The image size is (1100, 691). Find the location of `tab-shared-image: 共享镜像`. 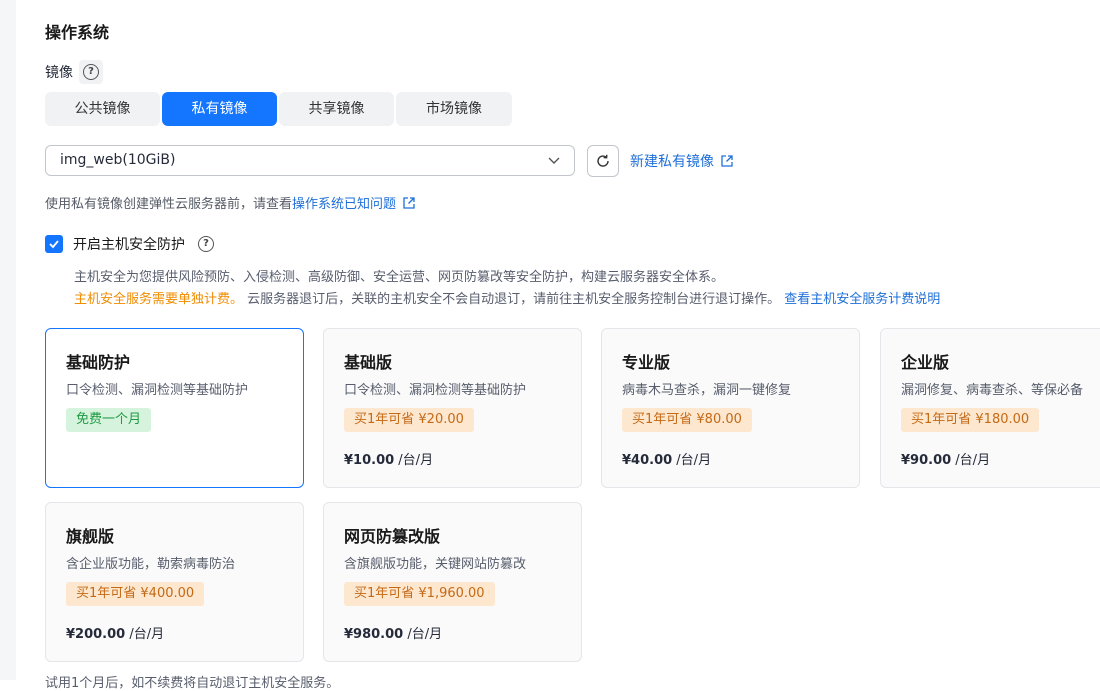

tab-shared-image: 共享镜像 is located at coordinates (336, 109).